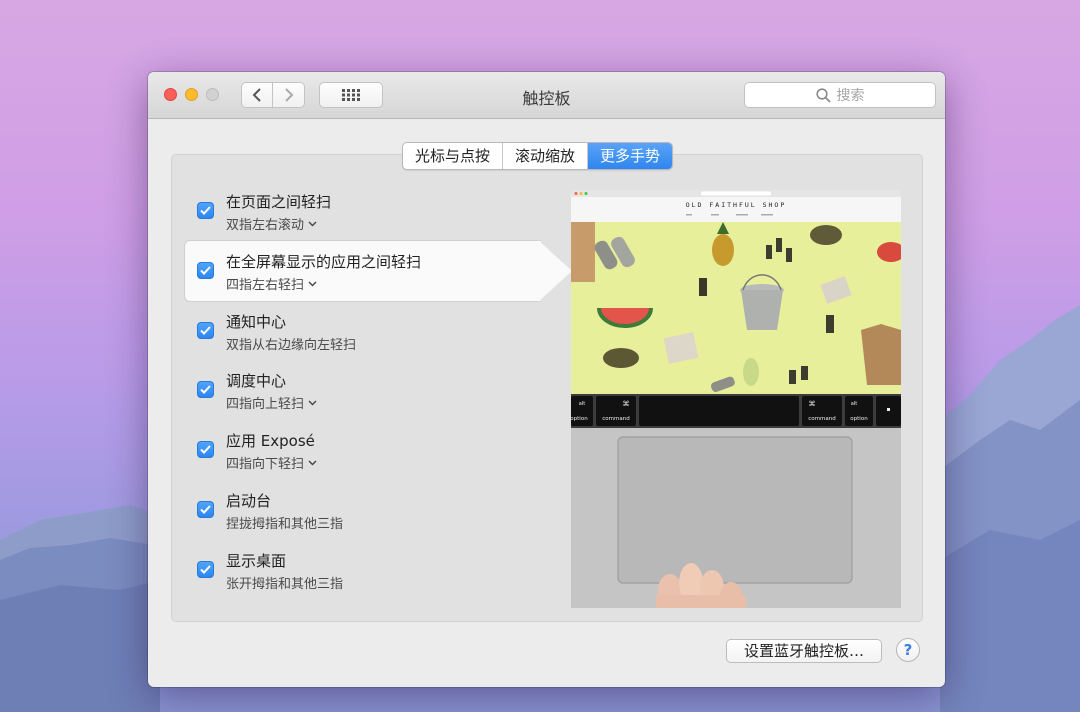 The height and width of the screenshot is (712, 1080). I want to click on titlebar: 触控板 搜索, so click(546, 95).